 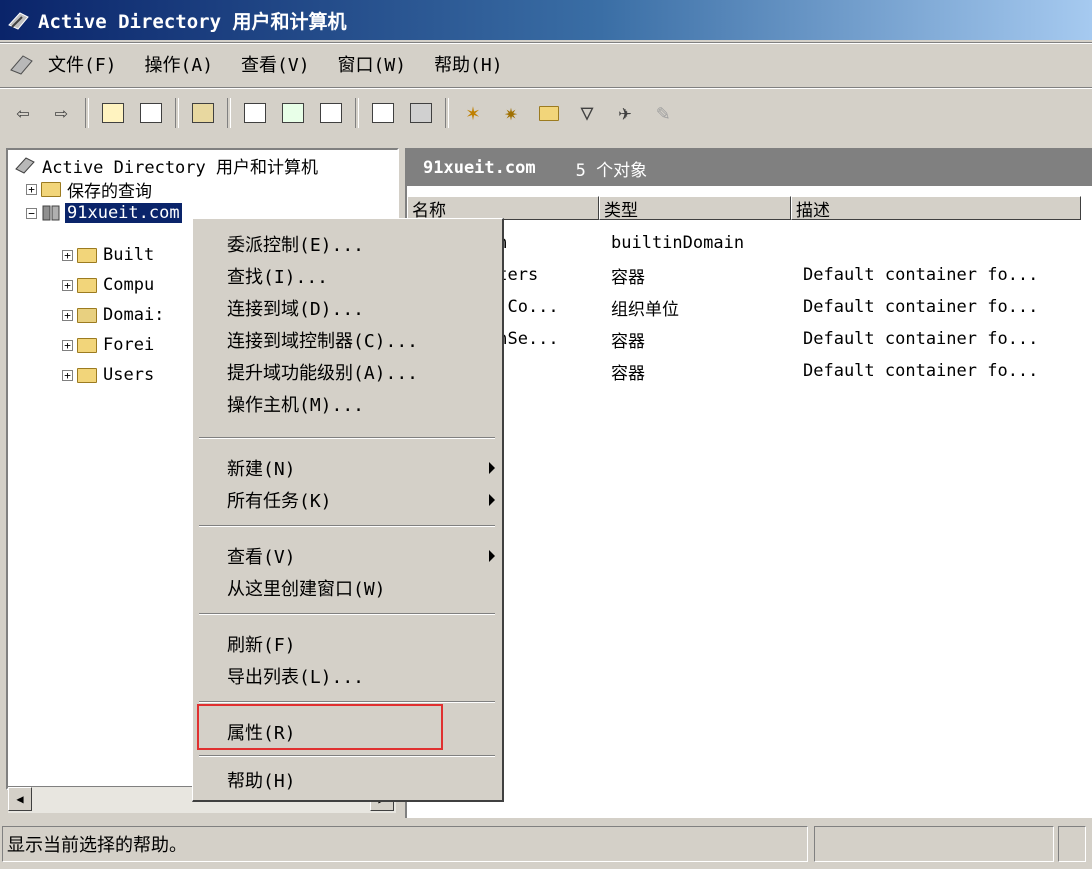 I want to click on status-bar: 显示当前选择的帮助。, so click(x=546, y=844).